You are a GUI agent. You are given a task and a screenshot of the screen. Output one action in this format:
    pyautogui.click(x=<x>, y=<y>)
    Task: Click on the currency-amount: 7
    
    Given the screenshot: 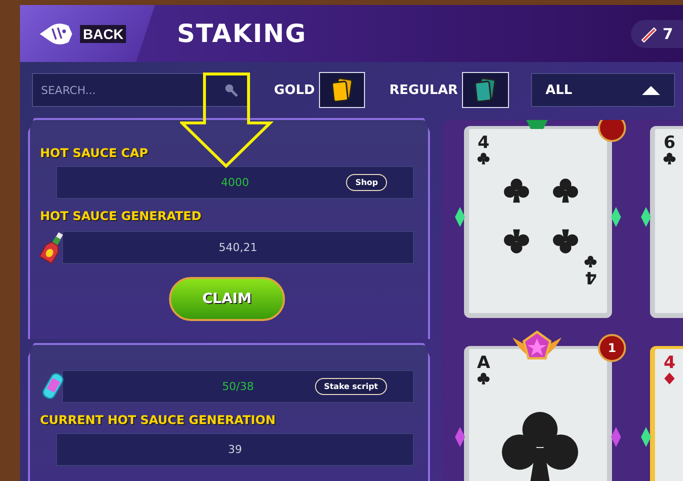 What is the action you would take?
    pyautogui.click(x=667, y=33)
    